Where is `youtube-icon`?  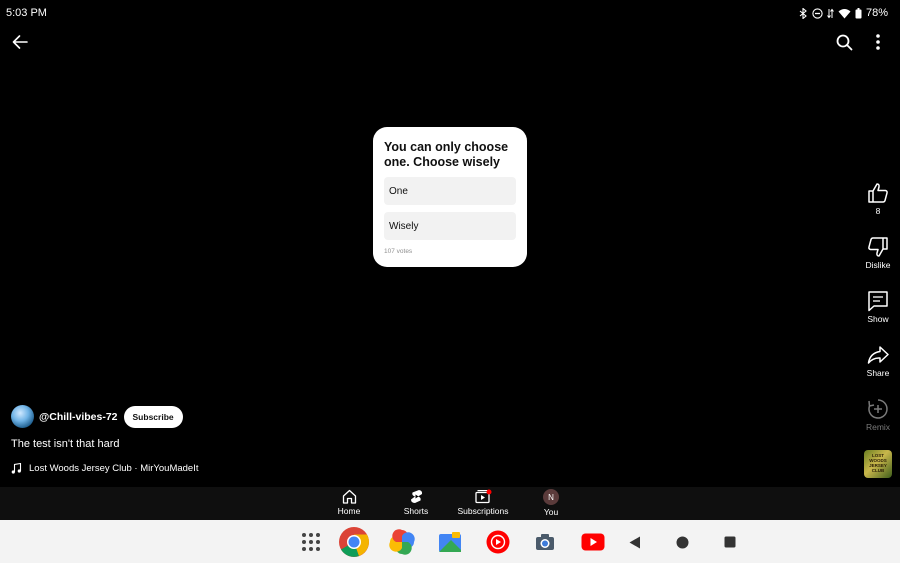 youtube-icon is located at coordinates (593, 542).